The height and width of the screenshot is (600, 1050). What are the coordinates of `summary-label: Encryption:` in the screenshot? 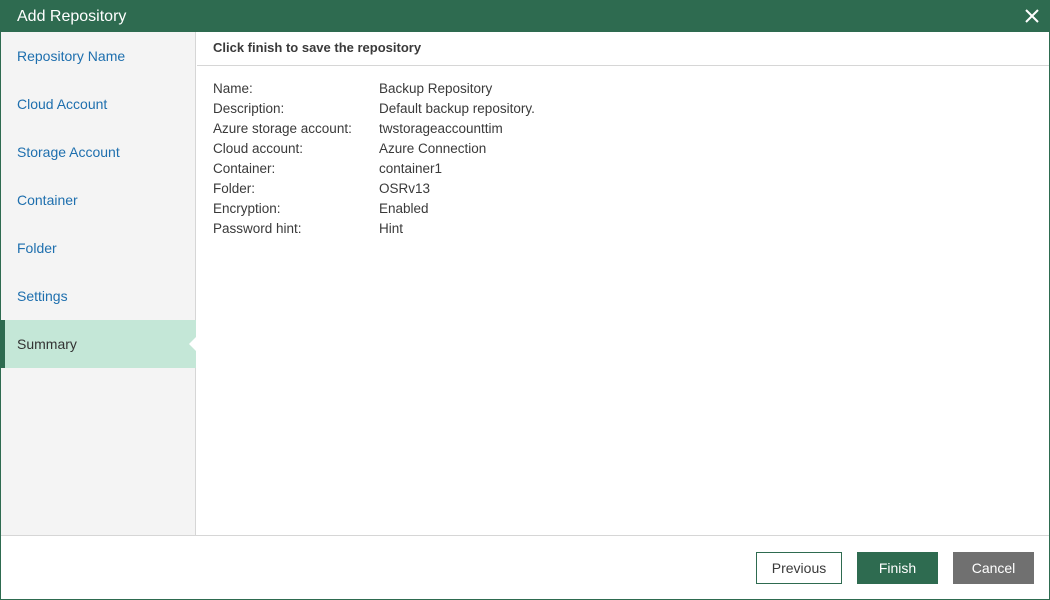 It's located at (247, 208).